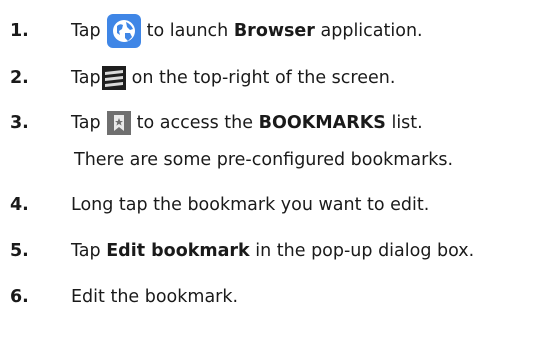 The image size is (557, 340). Describe the element at coordinates (19, 78) in the screenshot. I see `step-number: 2.` at that location.